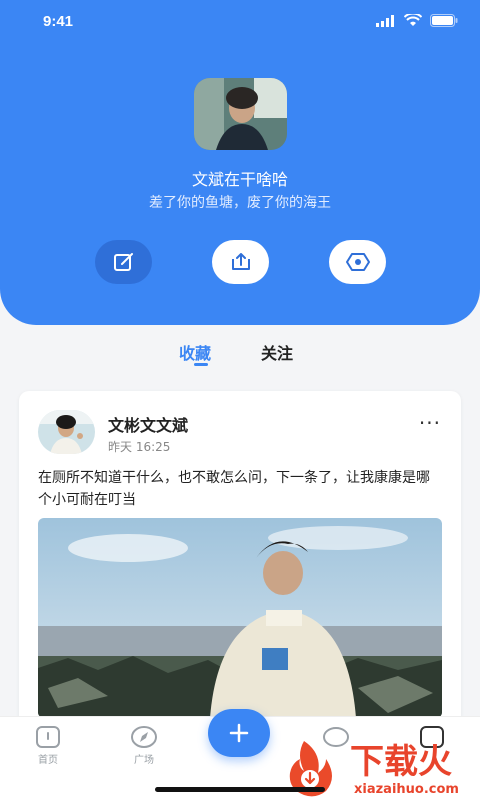 This screenshot has width=480, height=800. I want to click on share-button, so click(240, 262).